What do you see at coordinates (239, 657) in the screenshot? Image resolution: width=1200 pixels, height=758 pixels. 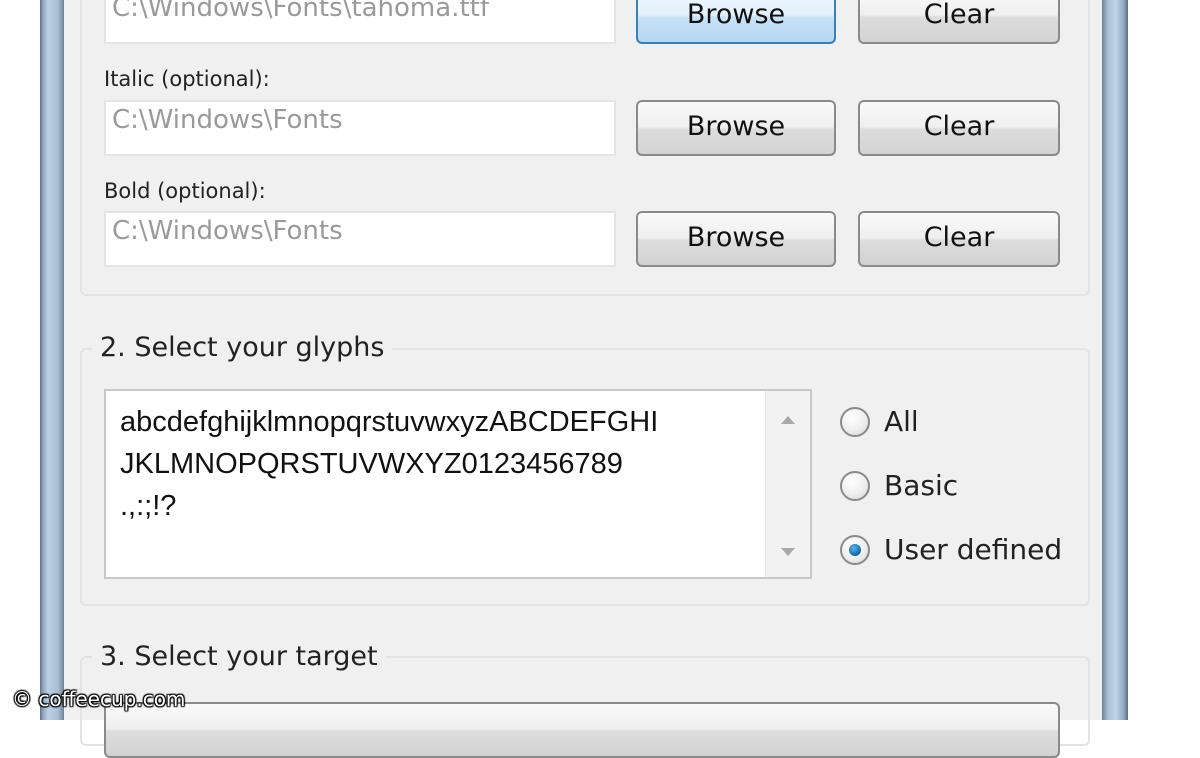 I see `target-section-title: 3. Select your target` at bounding box center [239, 657].